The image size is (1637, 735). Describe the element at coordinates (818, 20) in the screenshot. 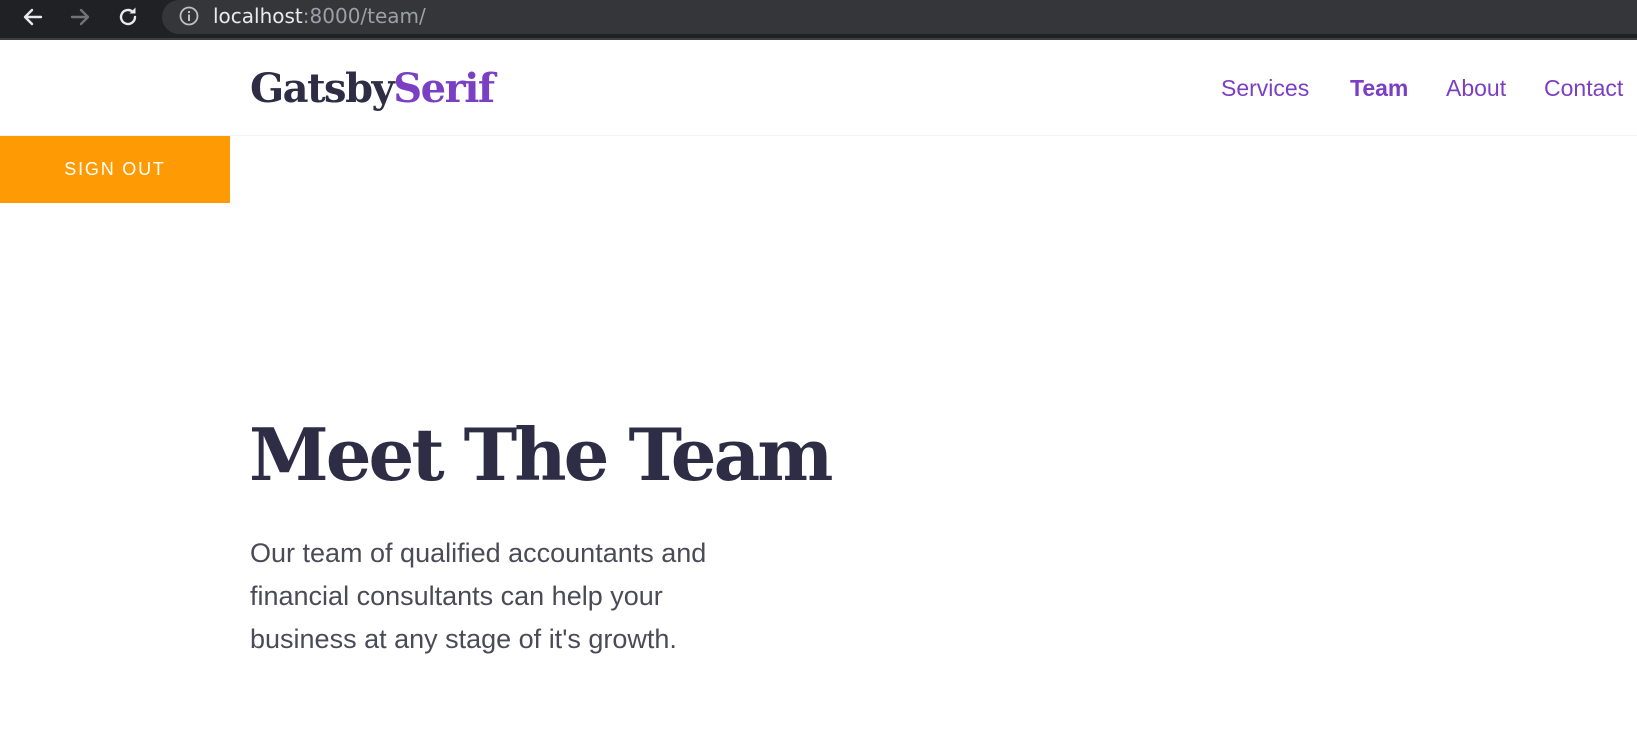

I see `browser-toolbar: localhost:8000/team/` at that location.